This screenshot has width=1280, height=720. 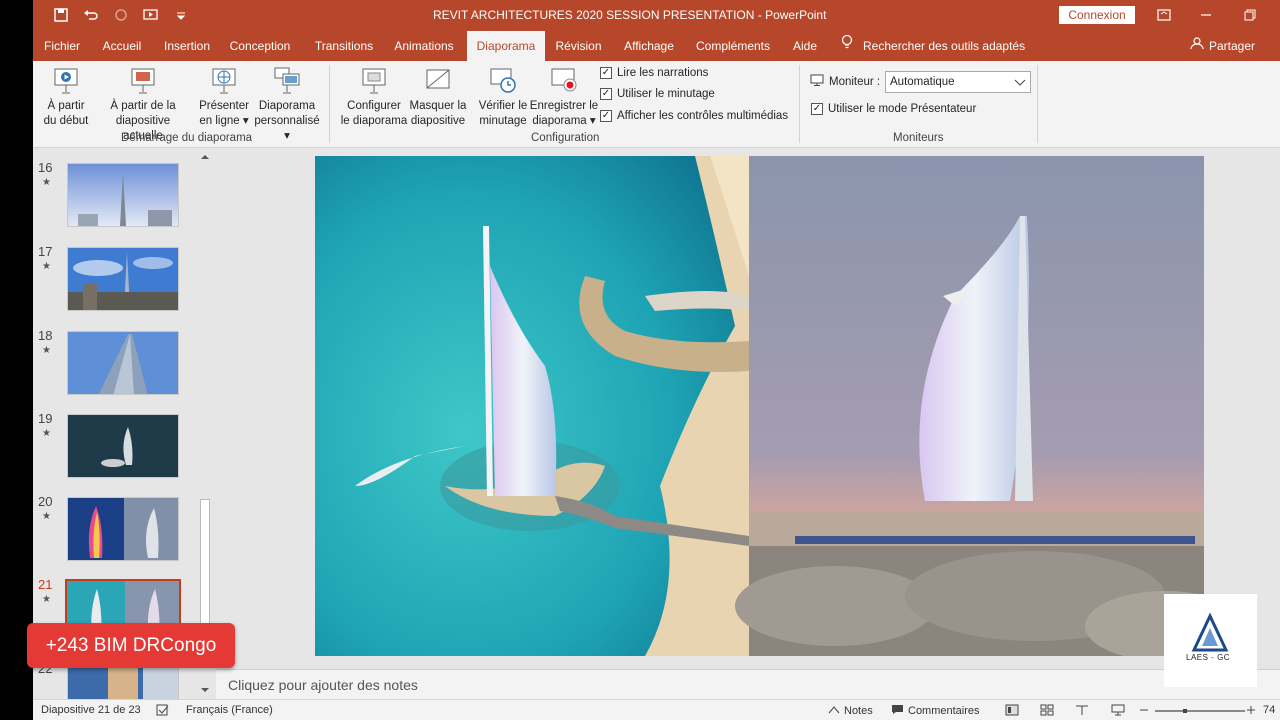 I want to click on show-media-controls-checkbox: ✓ Afficher les contrôles multimédias, so click(x=694, y=116).